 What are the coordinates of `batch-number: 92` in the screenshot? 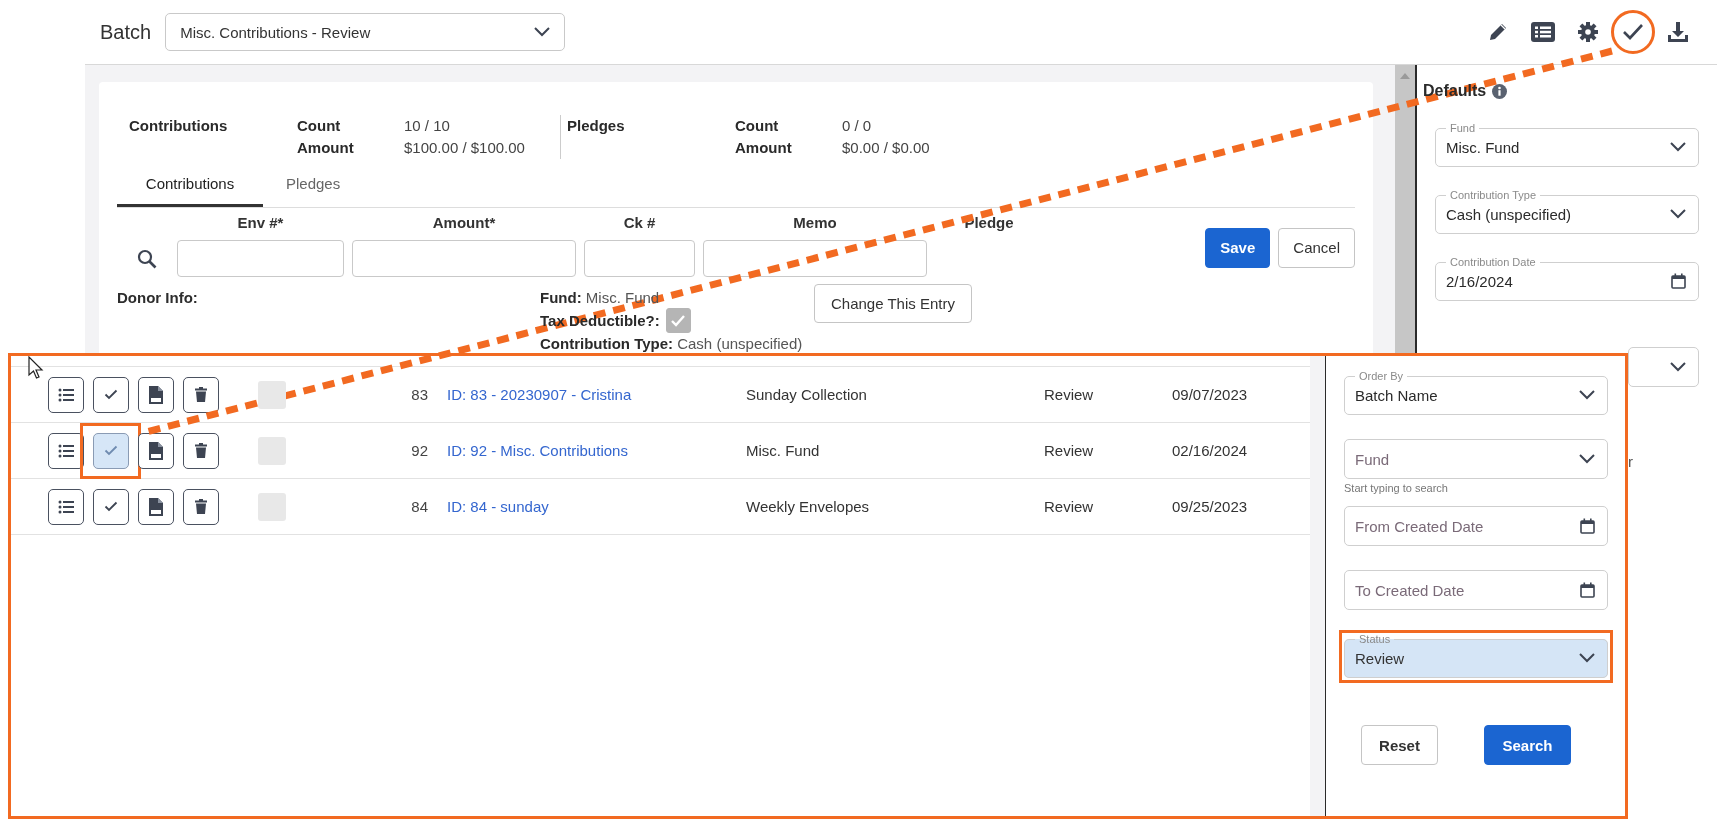 It's located at (419, 450).